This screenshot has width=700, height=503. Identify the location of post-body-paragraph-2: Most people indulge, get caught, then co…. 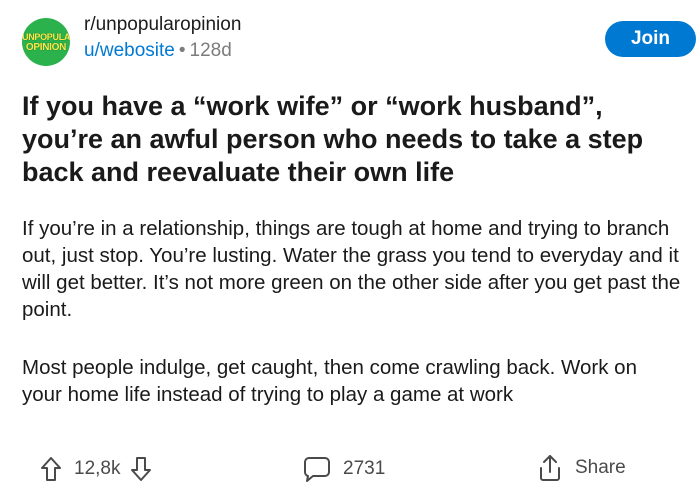
(329, 381).